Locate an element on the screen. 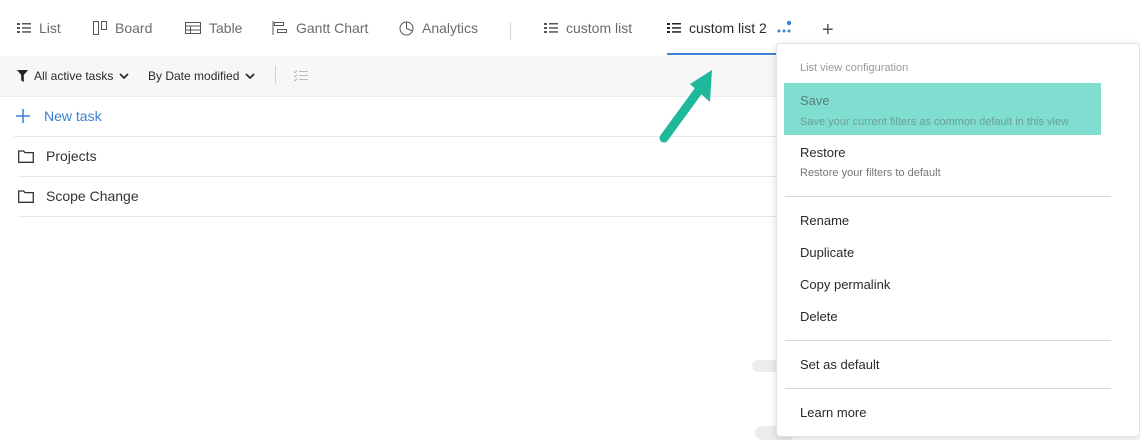  tab-analytics: Analytics is located at coordinates (438, 28).